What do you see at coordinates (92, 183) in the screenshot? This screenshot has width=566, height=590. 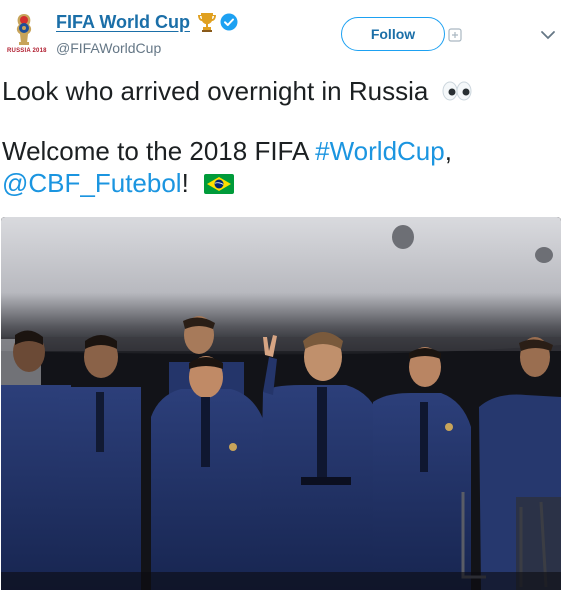 I see `cbf-futebol-mention-link: @CBF_Futebol` at bounding box center [92, 183].